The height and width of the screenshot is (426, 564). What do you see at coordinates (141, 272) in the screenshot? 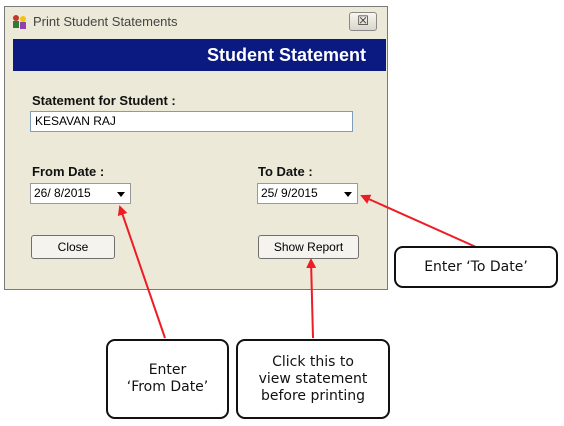
I see `from-date-arrow` at bounding box center [141, 272].